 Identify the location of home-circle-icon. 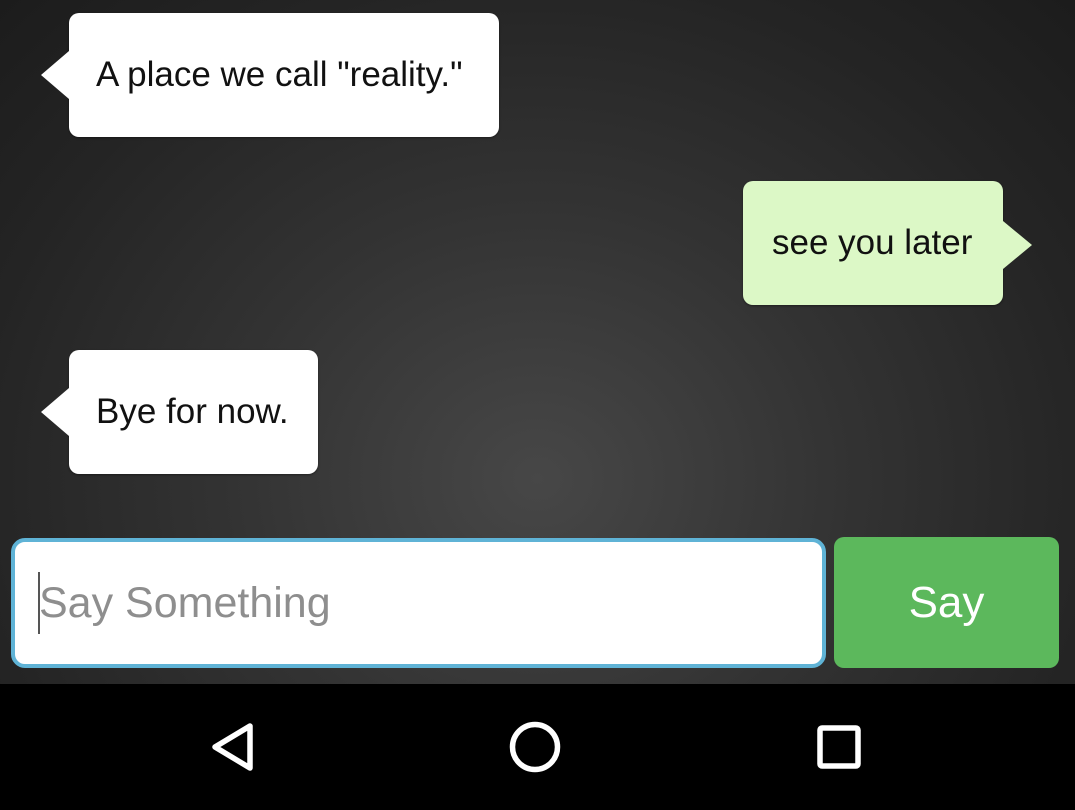
(535, 747).